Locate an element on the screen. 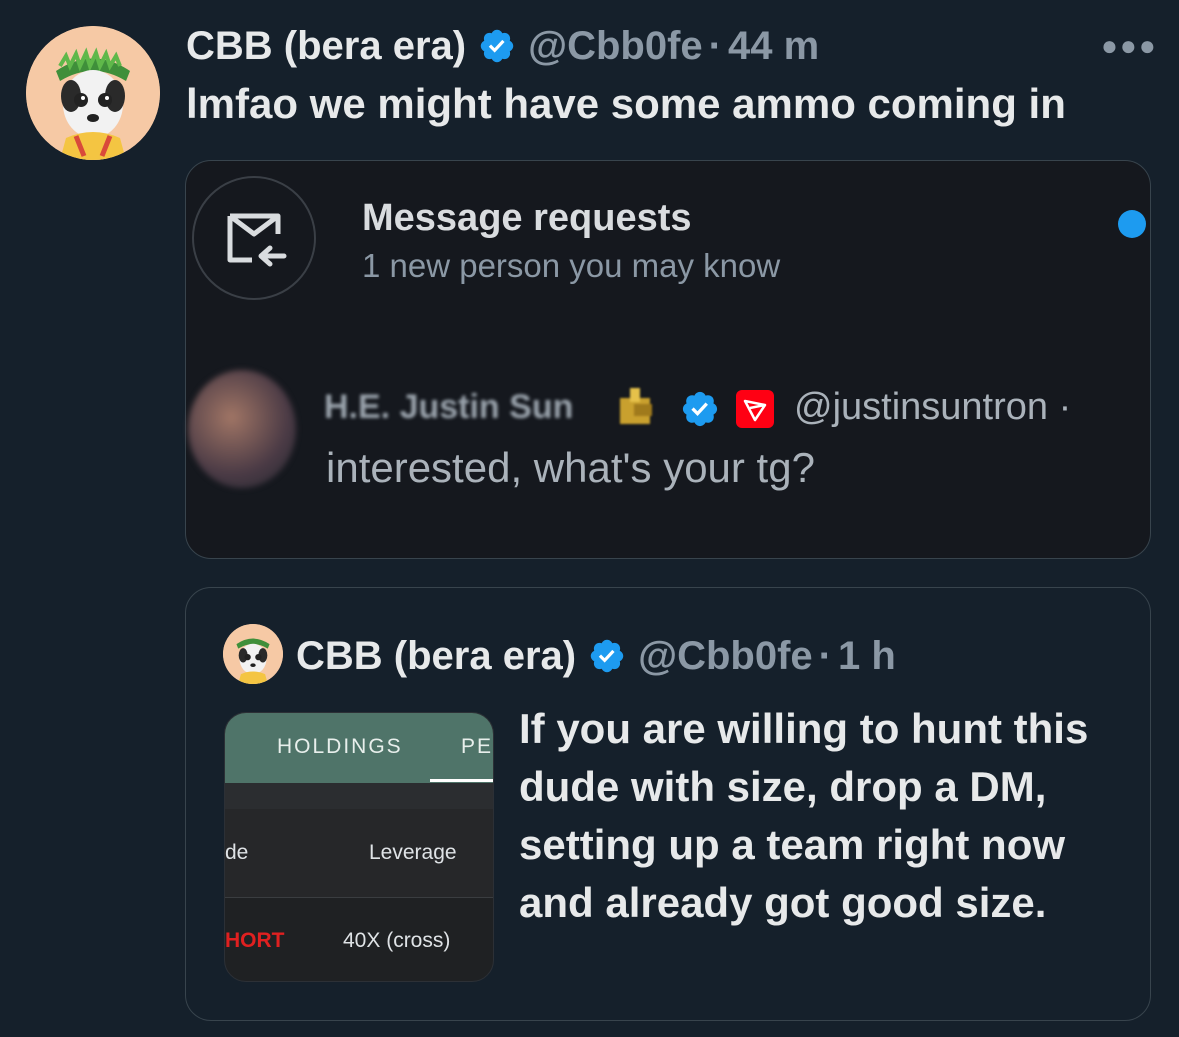 The height and width of the screenshot is (1037, 1179). bear-emoji-icon is located at coordinates (636, 406).